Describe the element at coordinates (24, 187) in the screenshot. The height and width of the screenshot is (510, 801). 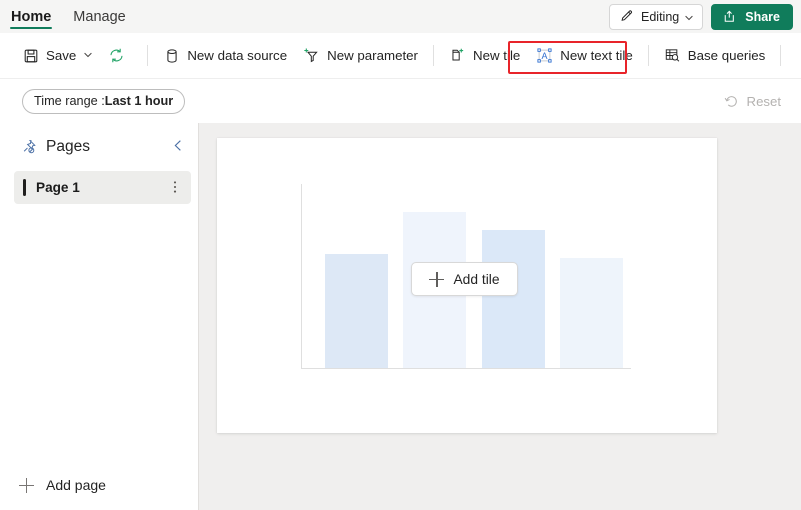
I see `selection-indicator` at that location.